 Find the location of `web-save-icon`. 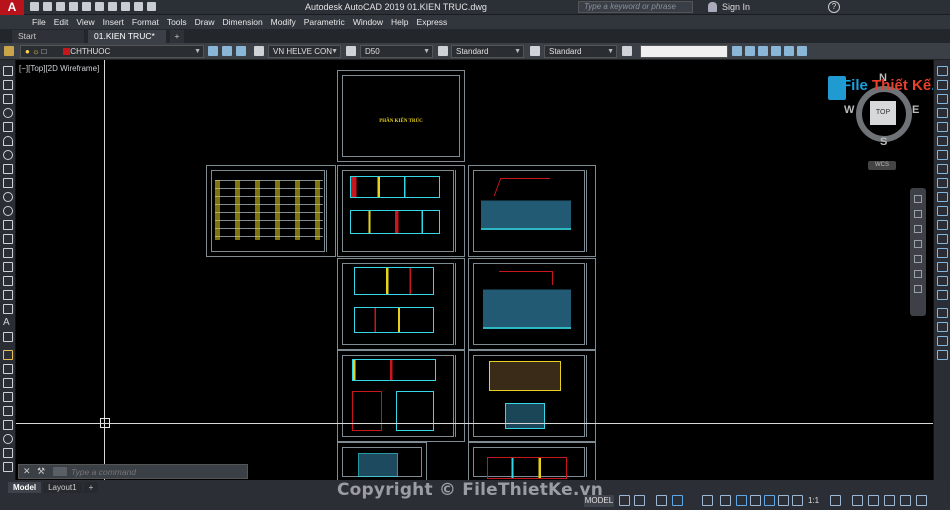

web-save-icon is located at coordinates (99, 6).